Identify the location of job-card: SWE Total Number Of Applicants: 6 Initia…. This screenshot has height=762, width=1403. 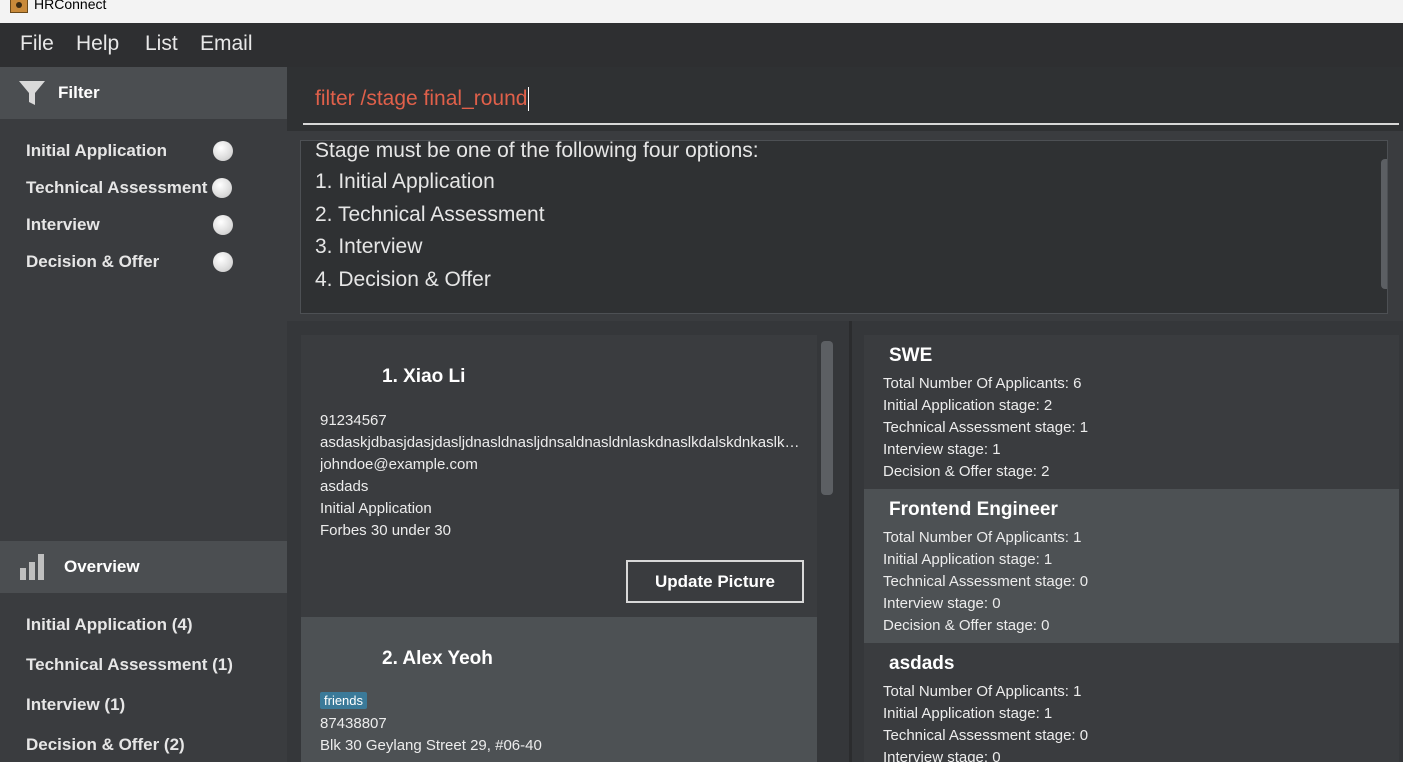
(1131, 412).